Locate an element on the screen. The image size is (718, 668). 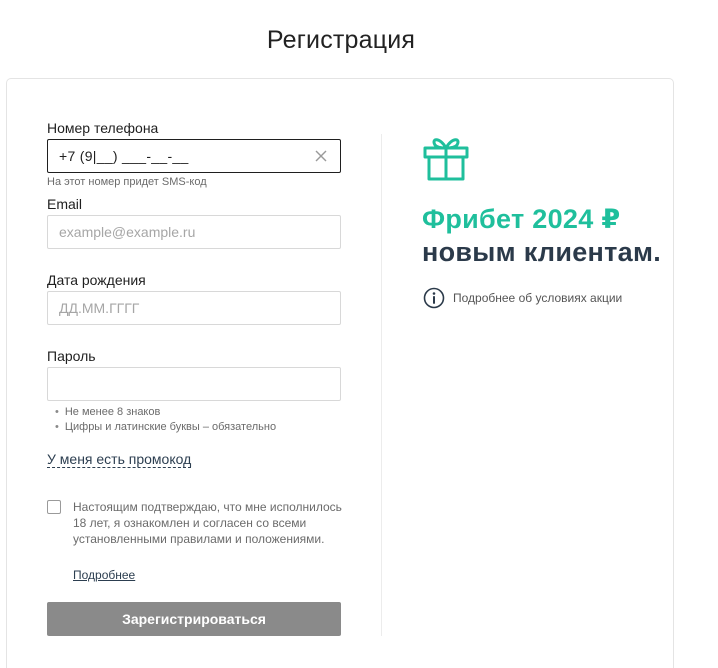
gift-icon is located at coordinates (446, 159).